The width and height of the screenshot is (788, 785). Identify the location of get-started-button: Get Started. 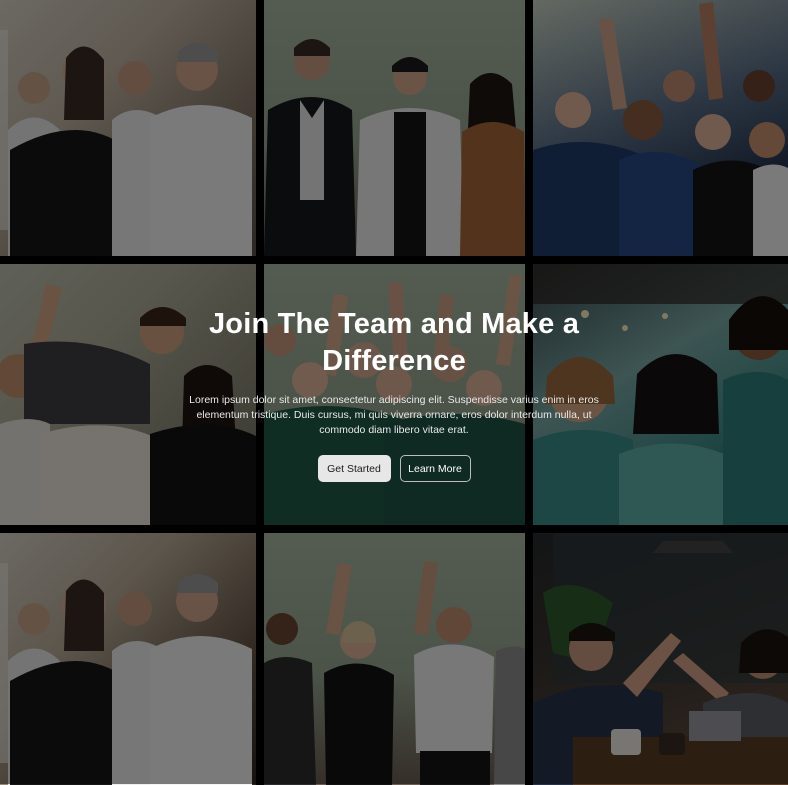
(354, 468).